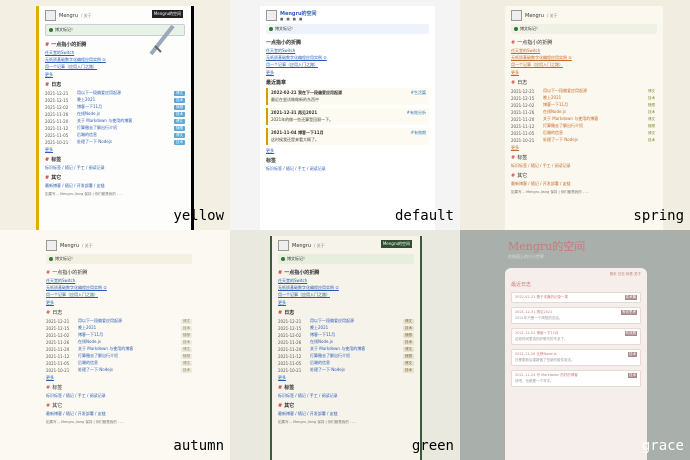 This screenshot has width=690, height=460. I want to click on log-title: 在线Node.js, so click(125, 114).